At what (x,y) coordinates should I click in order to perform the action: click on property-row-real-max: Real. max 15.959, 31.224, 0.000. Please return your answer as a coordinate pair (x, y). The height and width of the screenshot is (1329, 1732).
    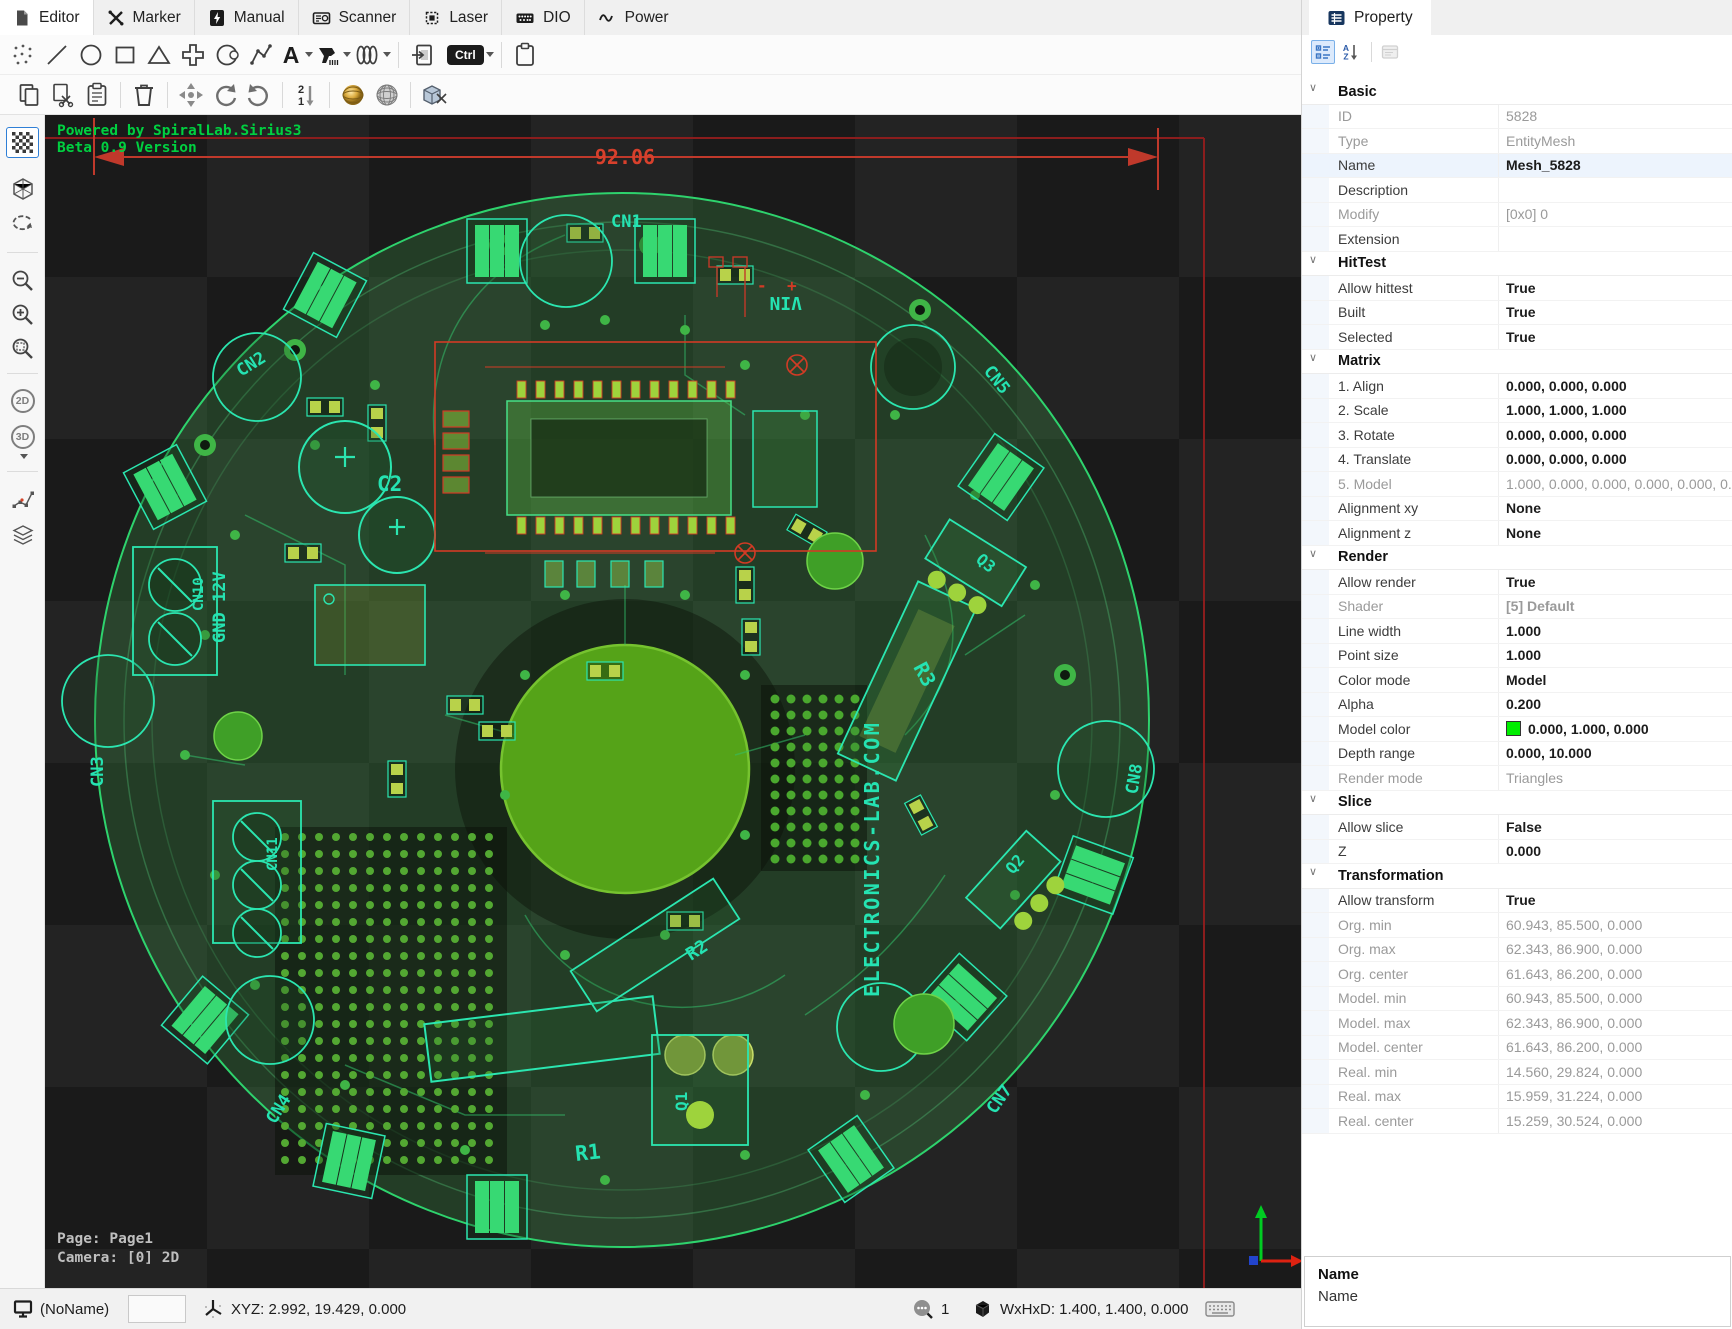
    Looking at the image, I should click on (1517, 1096).